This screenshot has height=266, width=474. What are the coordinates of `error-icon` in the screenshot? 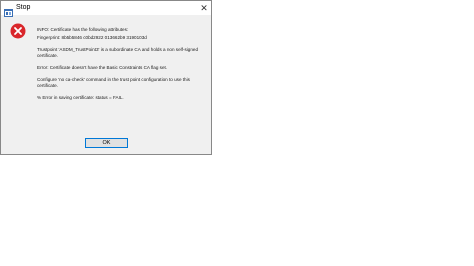 It's located at (18, 31).